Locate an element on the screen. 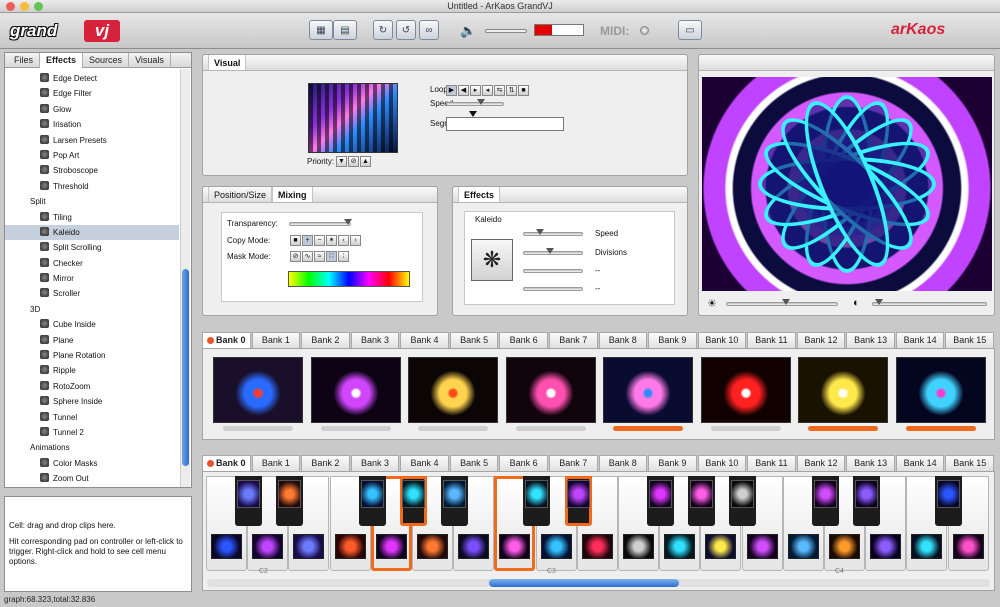 The height and width of the screenshot is (607, 1000). copy-normal-icon: ■ is located at coordinates (295, 240).